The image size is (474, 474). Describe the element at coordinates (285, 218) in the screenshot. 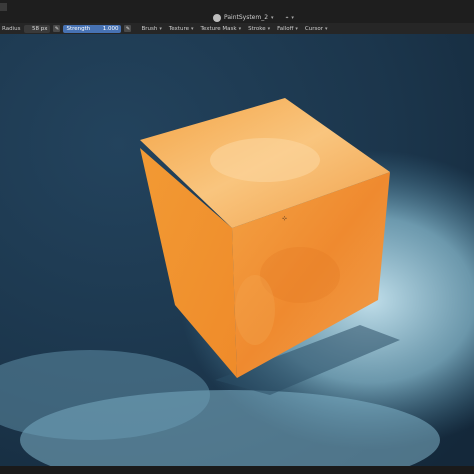

I see `brush-cursor-icon: ⊹` at that location.